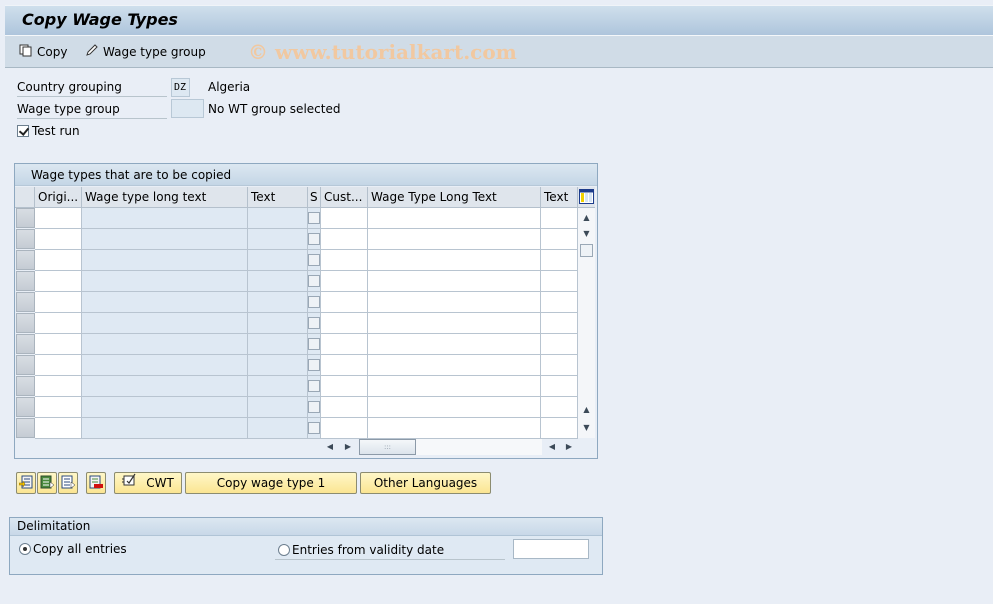  What do you see at coordinates (278, 197) in the screenshot?
I see `column-header-text: Text` at bounding box center [278, 197].